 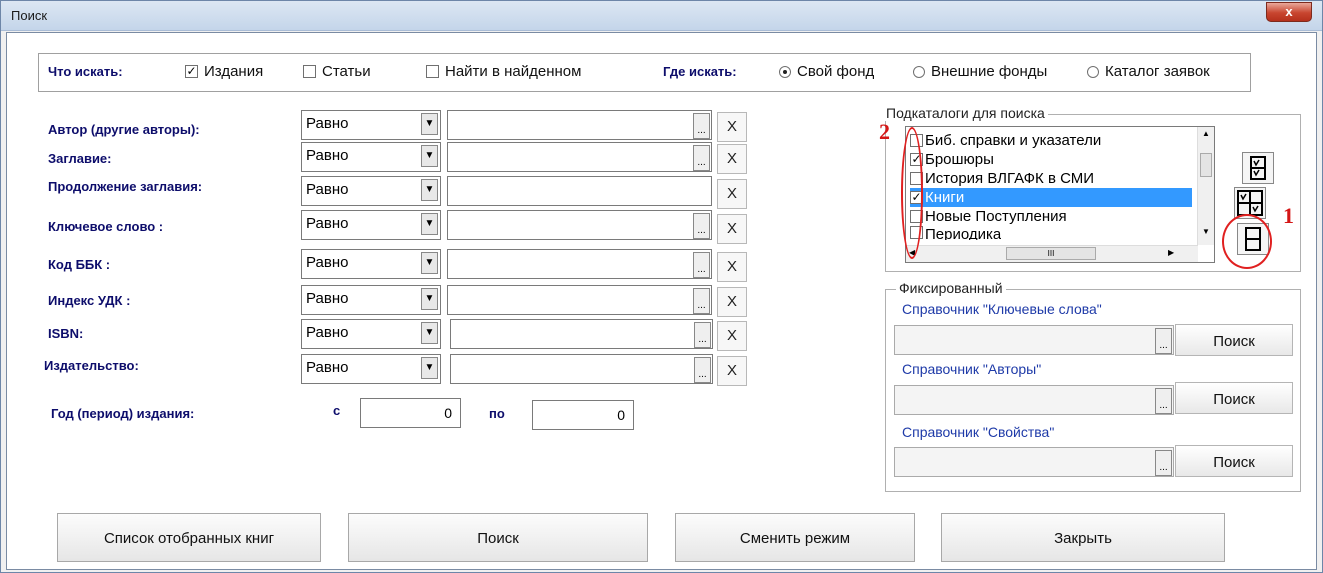 What do you see at coordinates (732, 336) in the screenshot?
I see `isbn-clear-button: X` at bounding box center [732, 336].